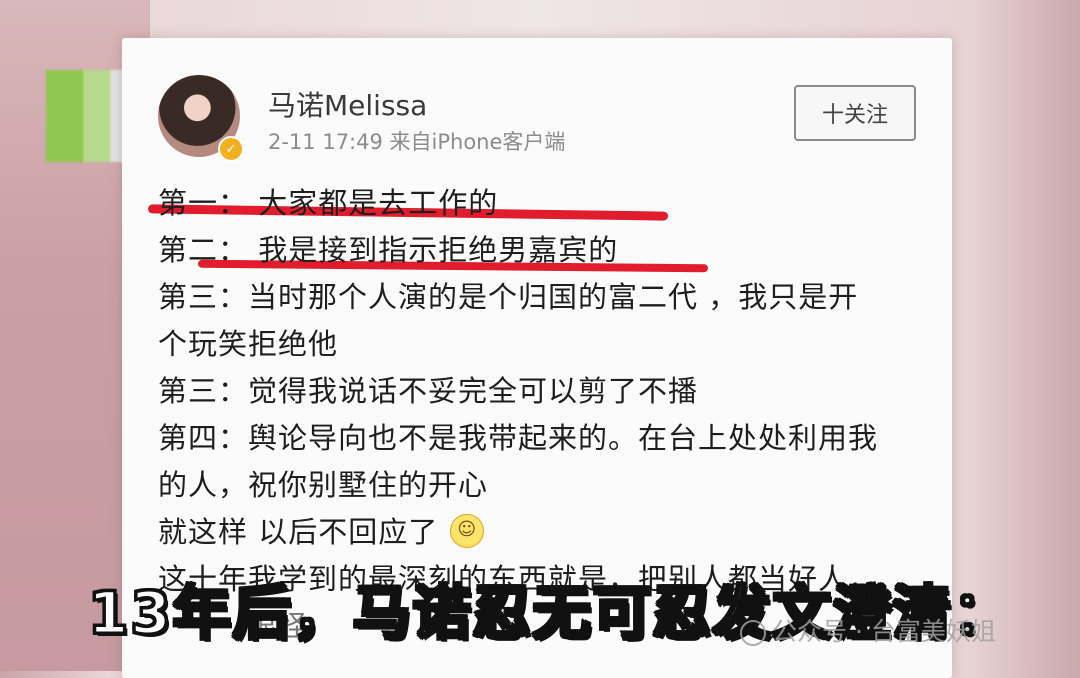 The image size is (1080, 678). Describe the element at coordinates (753, 633) in the screenshot. I see `wechat-icon` at that location.